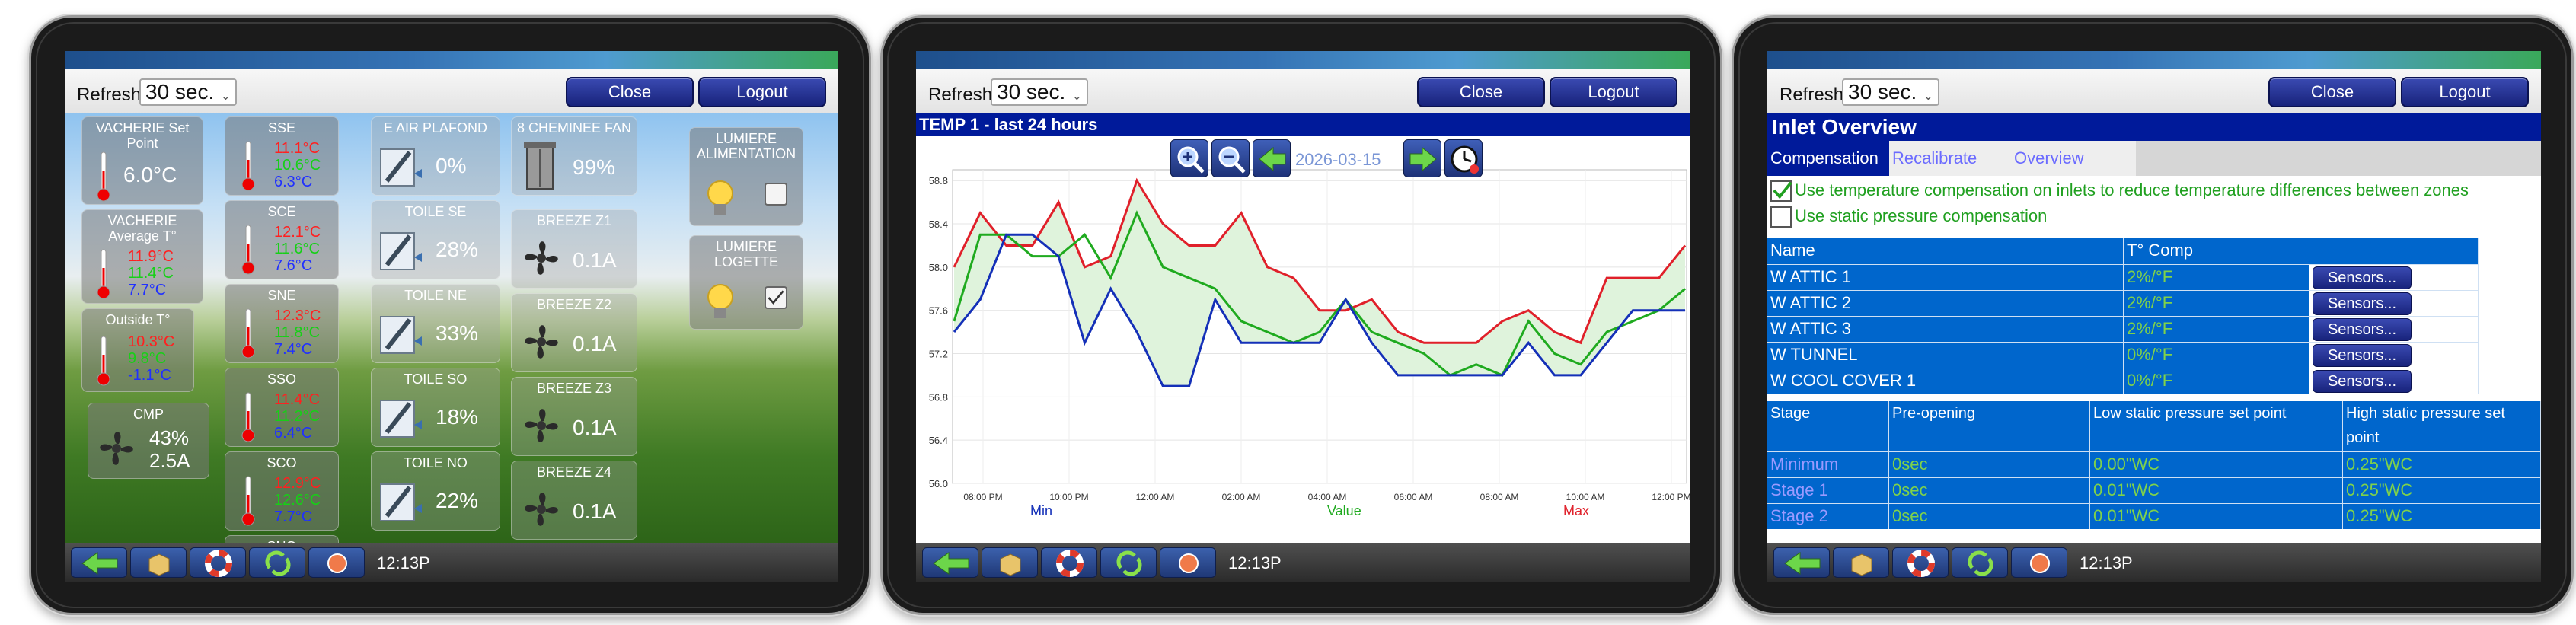 The image size is (2576, 625). Describe the element at coordinates (1422, 158) in the screenshot. I see `next-arrow-icon` at that location.